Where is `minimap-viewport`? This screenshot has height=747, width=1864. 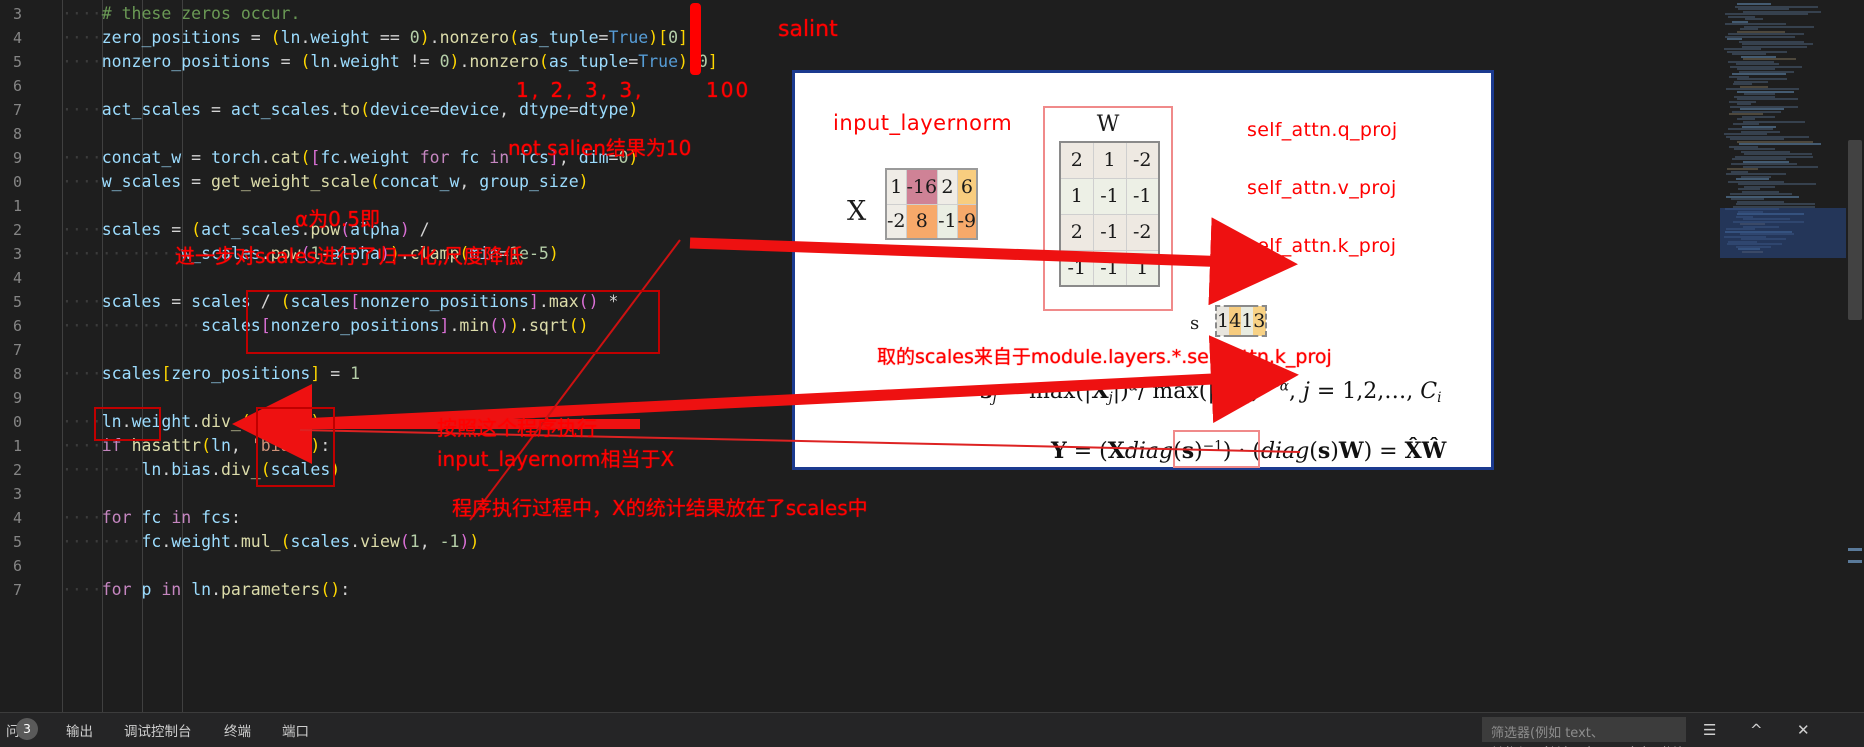 minimap-viewport is located at coordinates (1783, 233).